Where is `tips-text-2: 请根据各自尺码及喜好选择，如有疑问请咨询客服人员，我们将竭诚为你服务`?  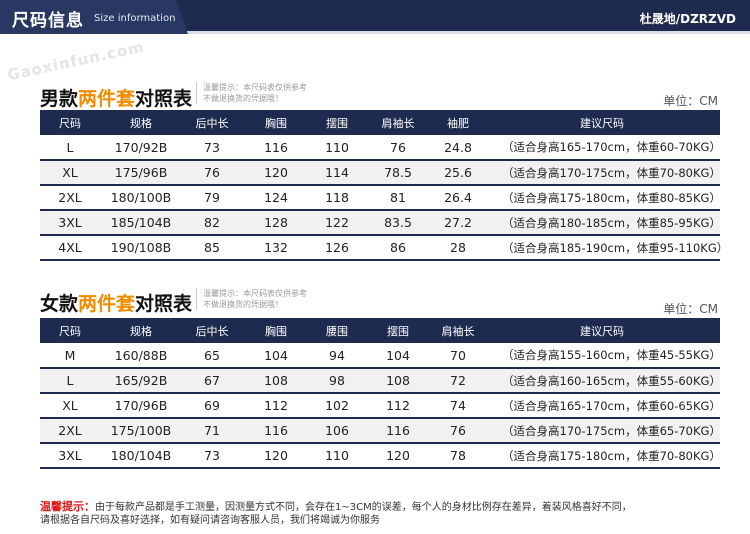
tips-text-2: 请根据各自尺码及喜好选择，如有疑问请咨询客服人员，我们将竭诚为你服务 is located at coordinates (210, 520).